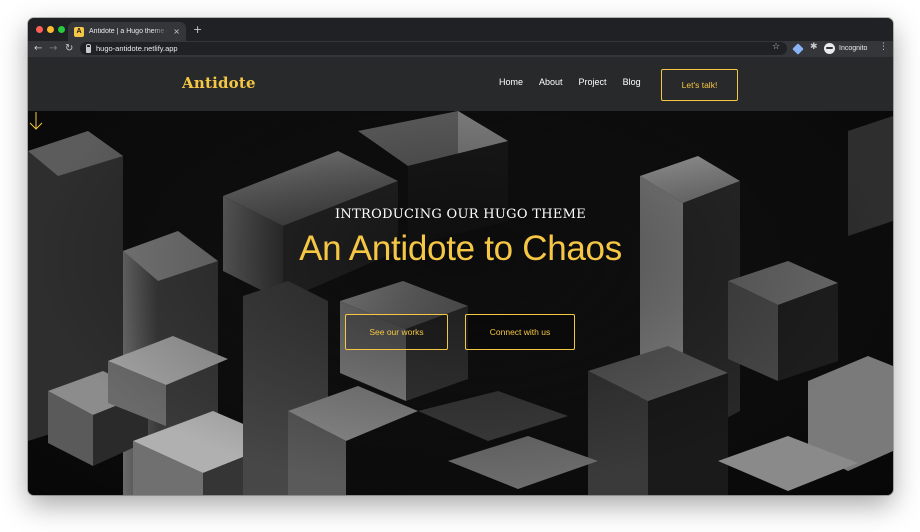  Describe the element at coordinates (460, 248) in the screenshot. I see `hero-headline: An Antidote to Chaos` at that location.